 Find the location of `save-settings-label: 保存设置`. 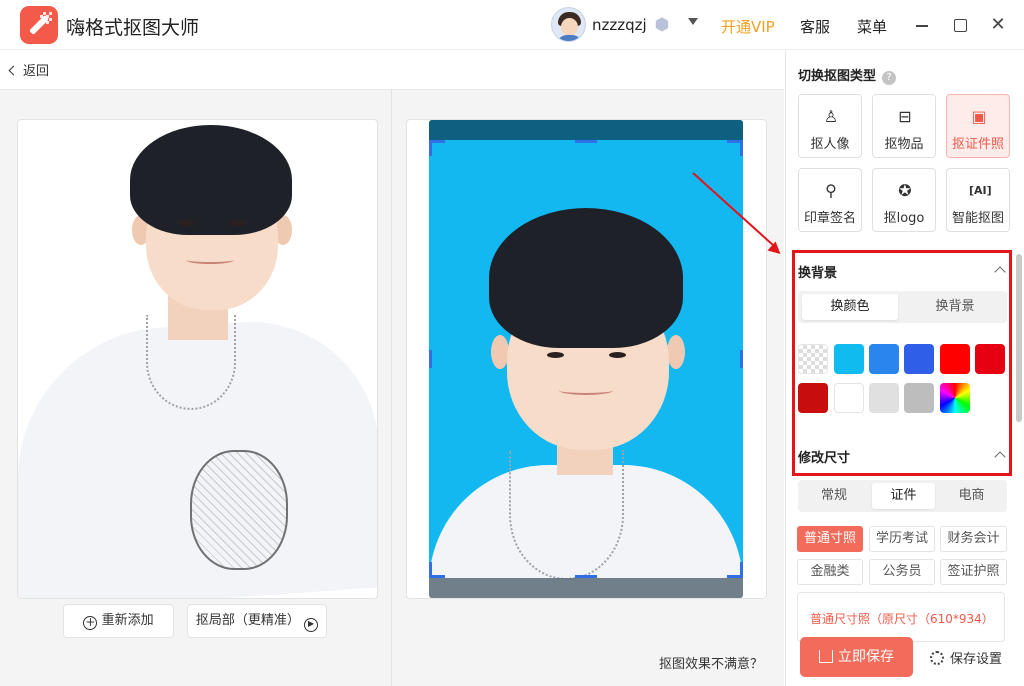

save-settings-label: 保存设置 is located at coordinates (976, 659).